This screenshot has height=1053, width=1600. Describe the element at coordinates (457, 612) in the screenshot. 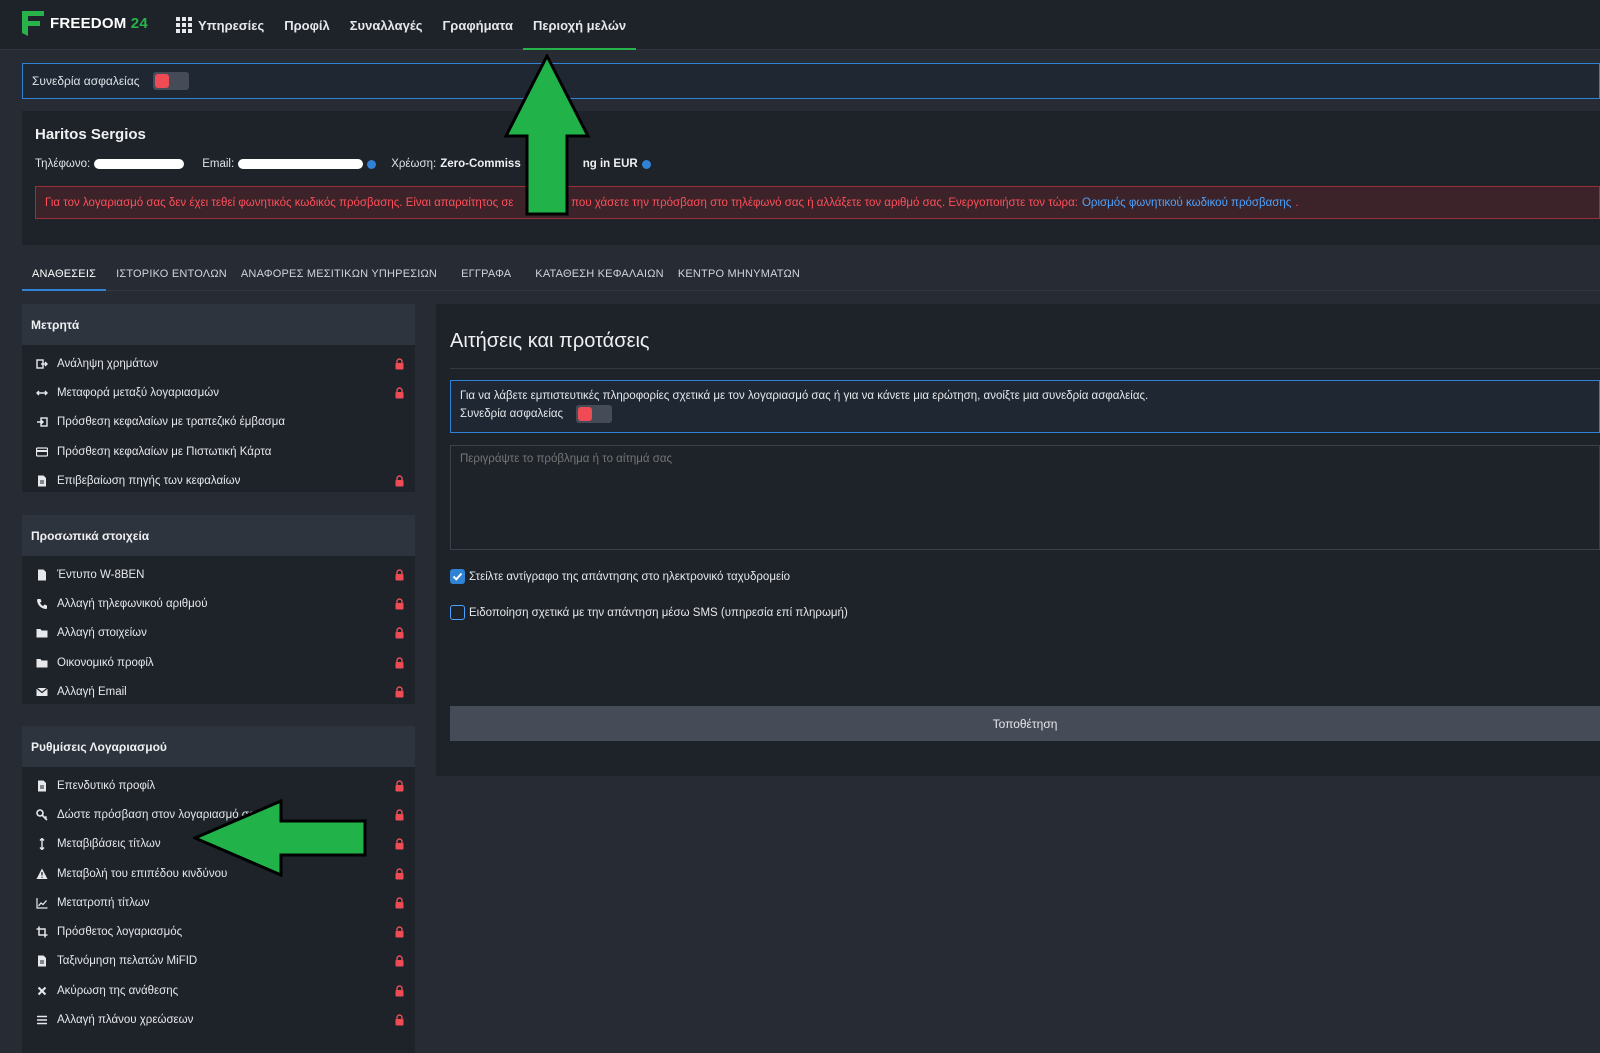

I see `sms-notify-checkbox` at that location.